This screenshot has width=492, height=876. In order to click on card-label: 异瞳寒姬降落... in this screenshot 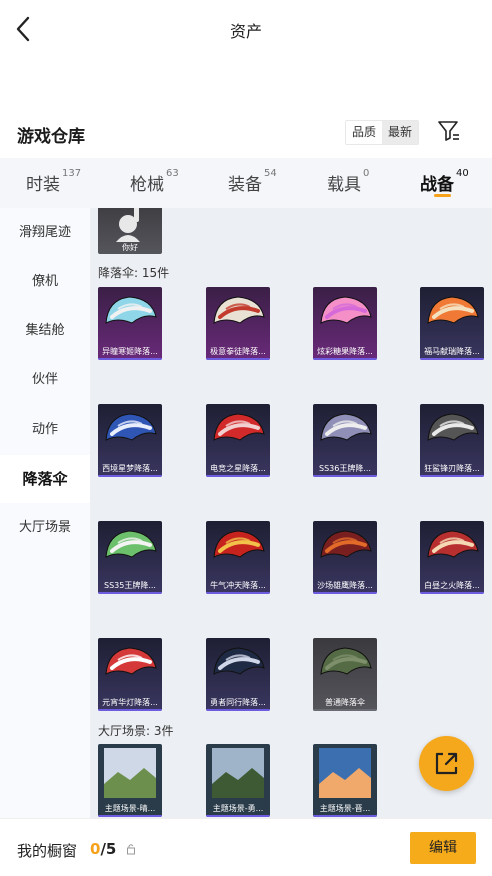, I will do `click(130, 351)`.